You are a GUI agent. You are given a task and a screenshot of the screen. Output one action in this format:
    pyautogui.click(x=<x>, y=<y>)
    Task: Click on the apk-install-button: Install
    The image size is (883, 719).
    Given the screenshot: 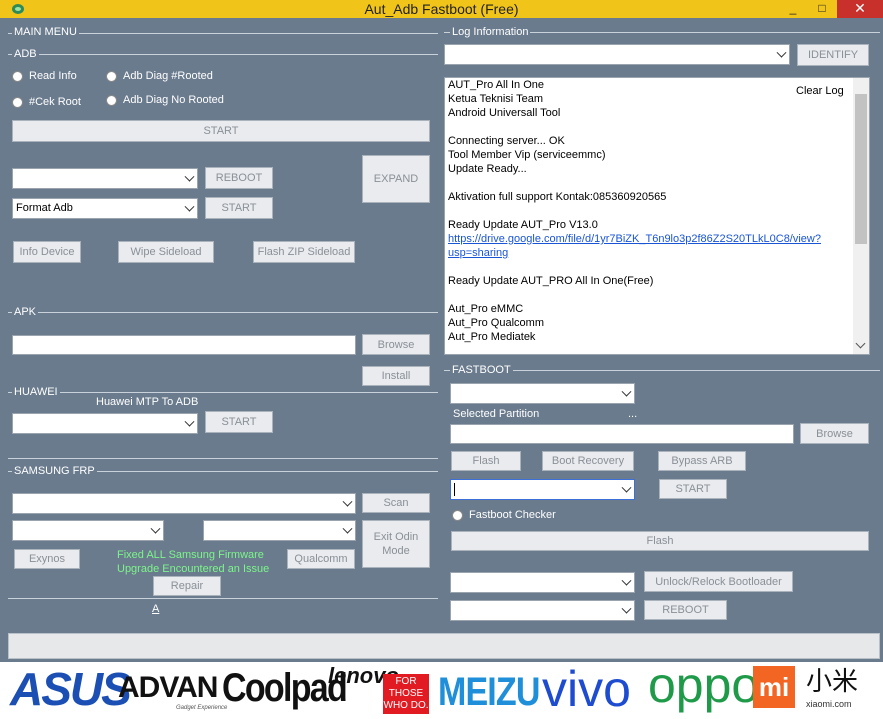 What is the action you would take?
    pyautogui.click(x=396, y=376)
    